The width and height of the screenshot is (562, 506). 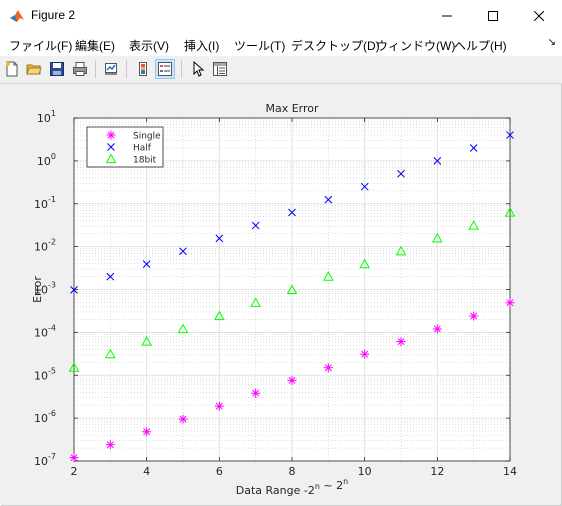 I want to click on figure-toolbar, so click(x=281, y=70).